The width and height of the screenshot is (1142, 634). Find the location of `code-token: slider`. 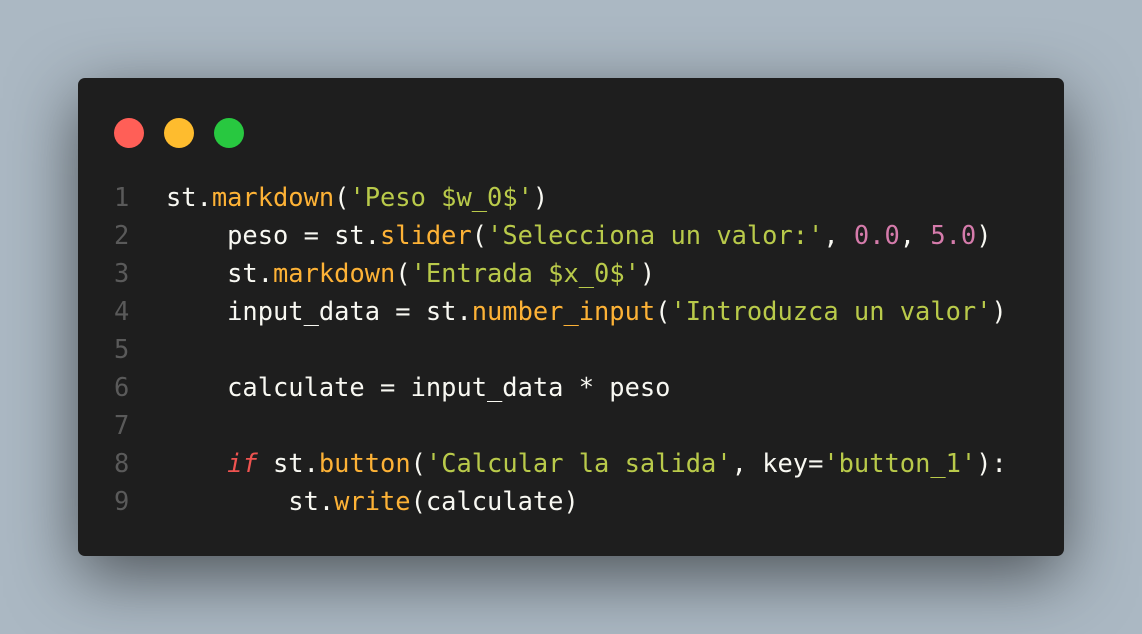

code-token: slider is located at coordinates (426, 235).